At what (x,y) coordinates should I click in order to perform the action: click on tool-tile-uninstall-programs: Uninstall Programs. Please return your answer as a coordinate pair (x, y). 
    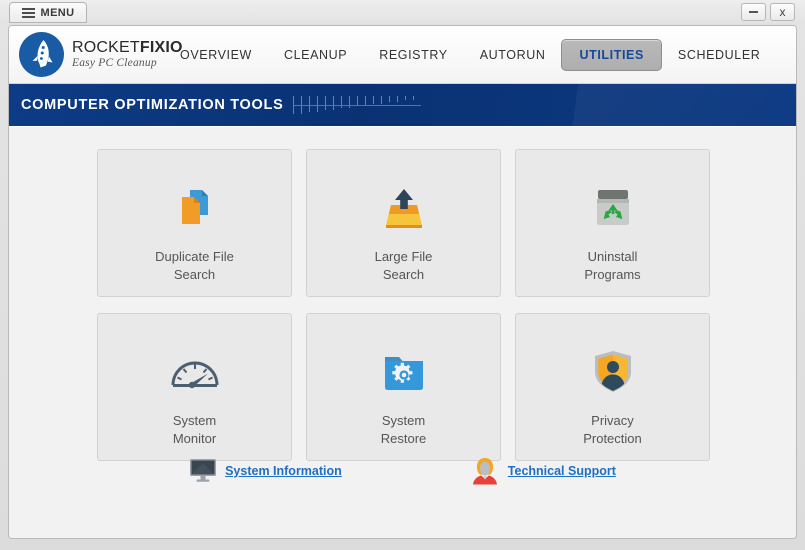
    Looking at the image, I should click on (612, 223).